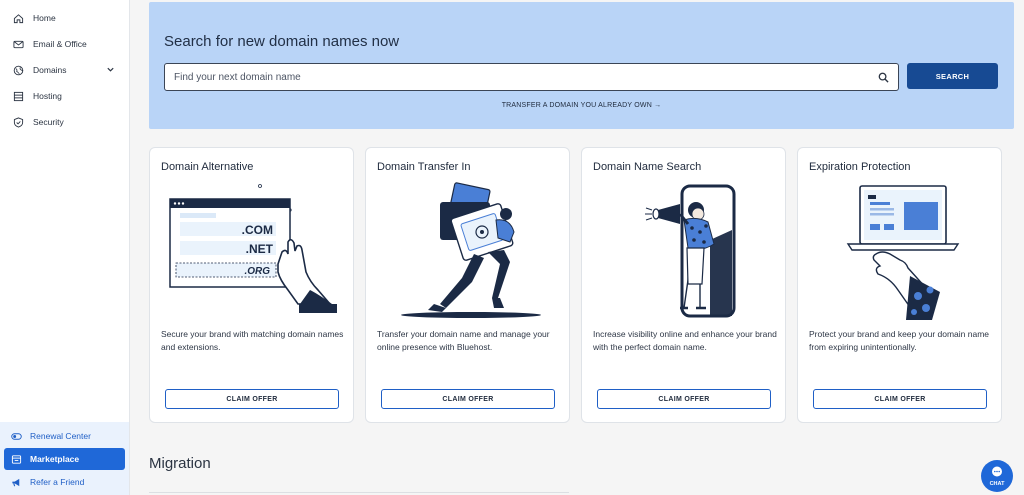 This screenshot has width=1024, height=495. I want to click on illustration-label-net: .NET, so click(260, 249).